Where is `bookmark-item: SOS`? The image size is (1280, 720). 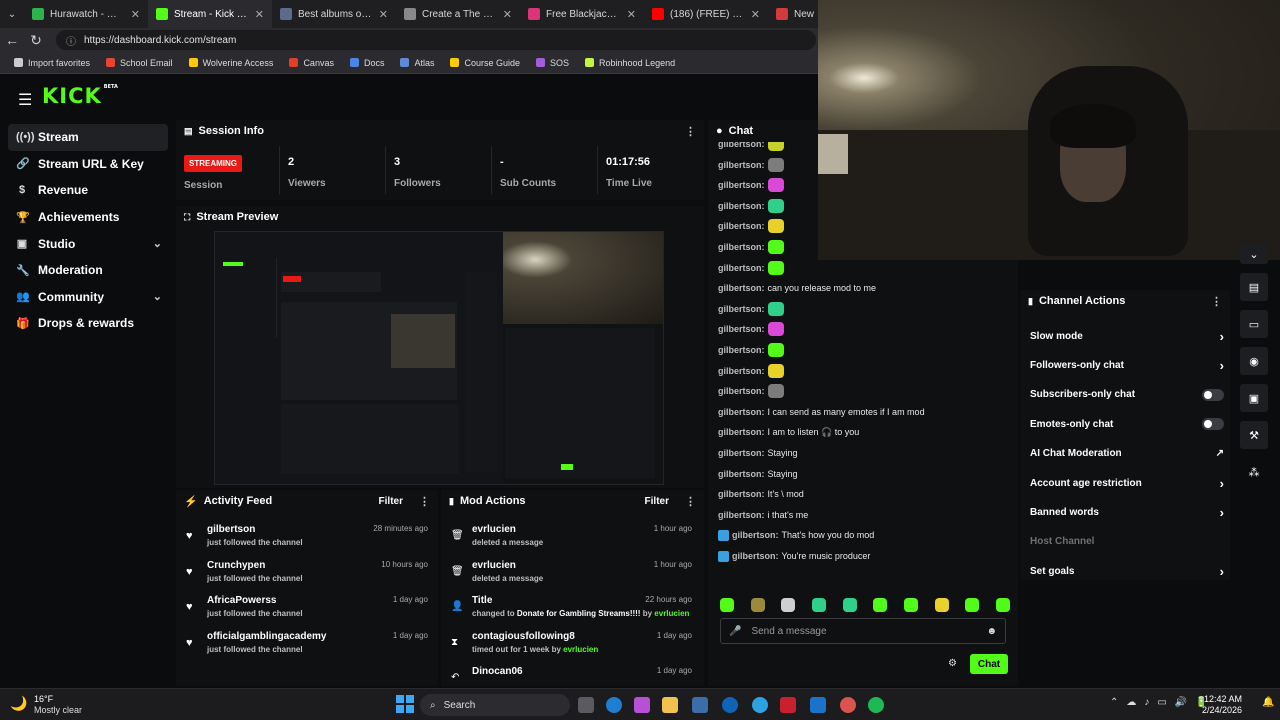
bookmark-item: SOS is located at coordinates (552, 63).